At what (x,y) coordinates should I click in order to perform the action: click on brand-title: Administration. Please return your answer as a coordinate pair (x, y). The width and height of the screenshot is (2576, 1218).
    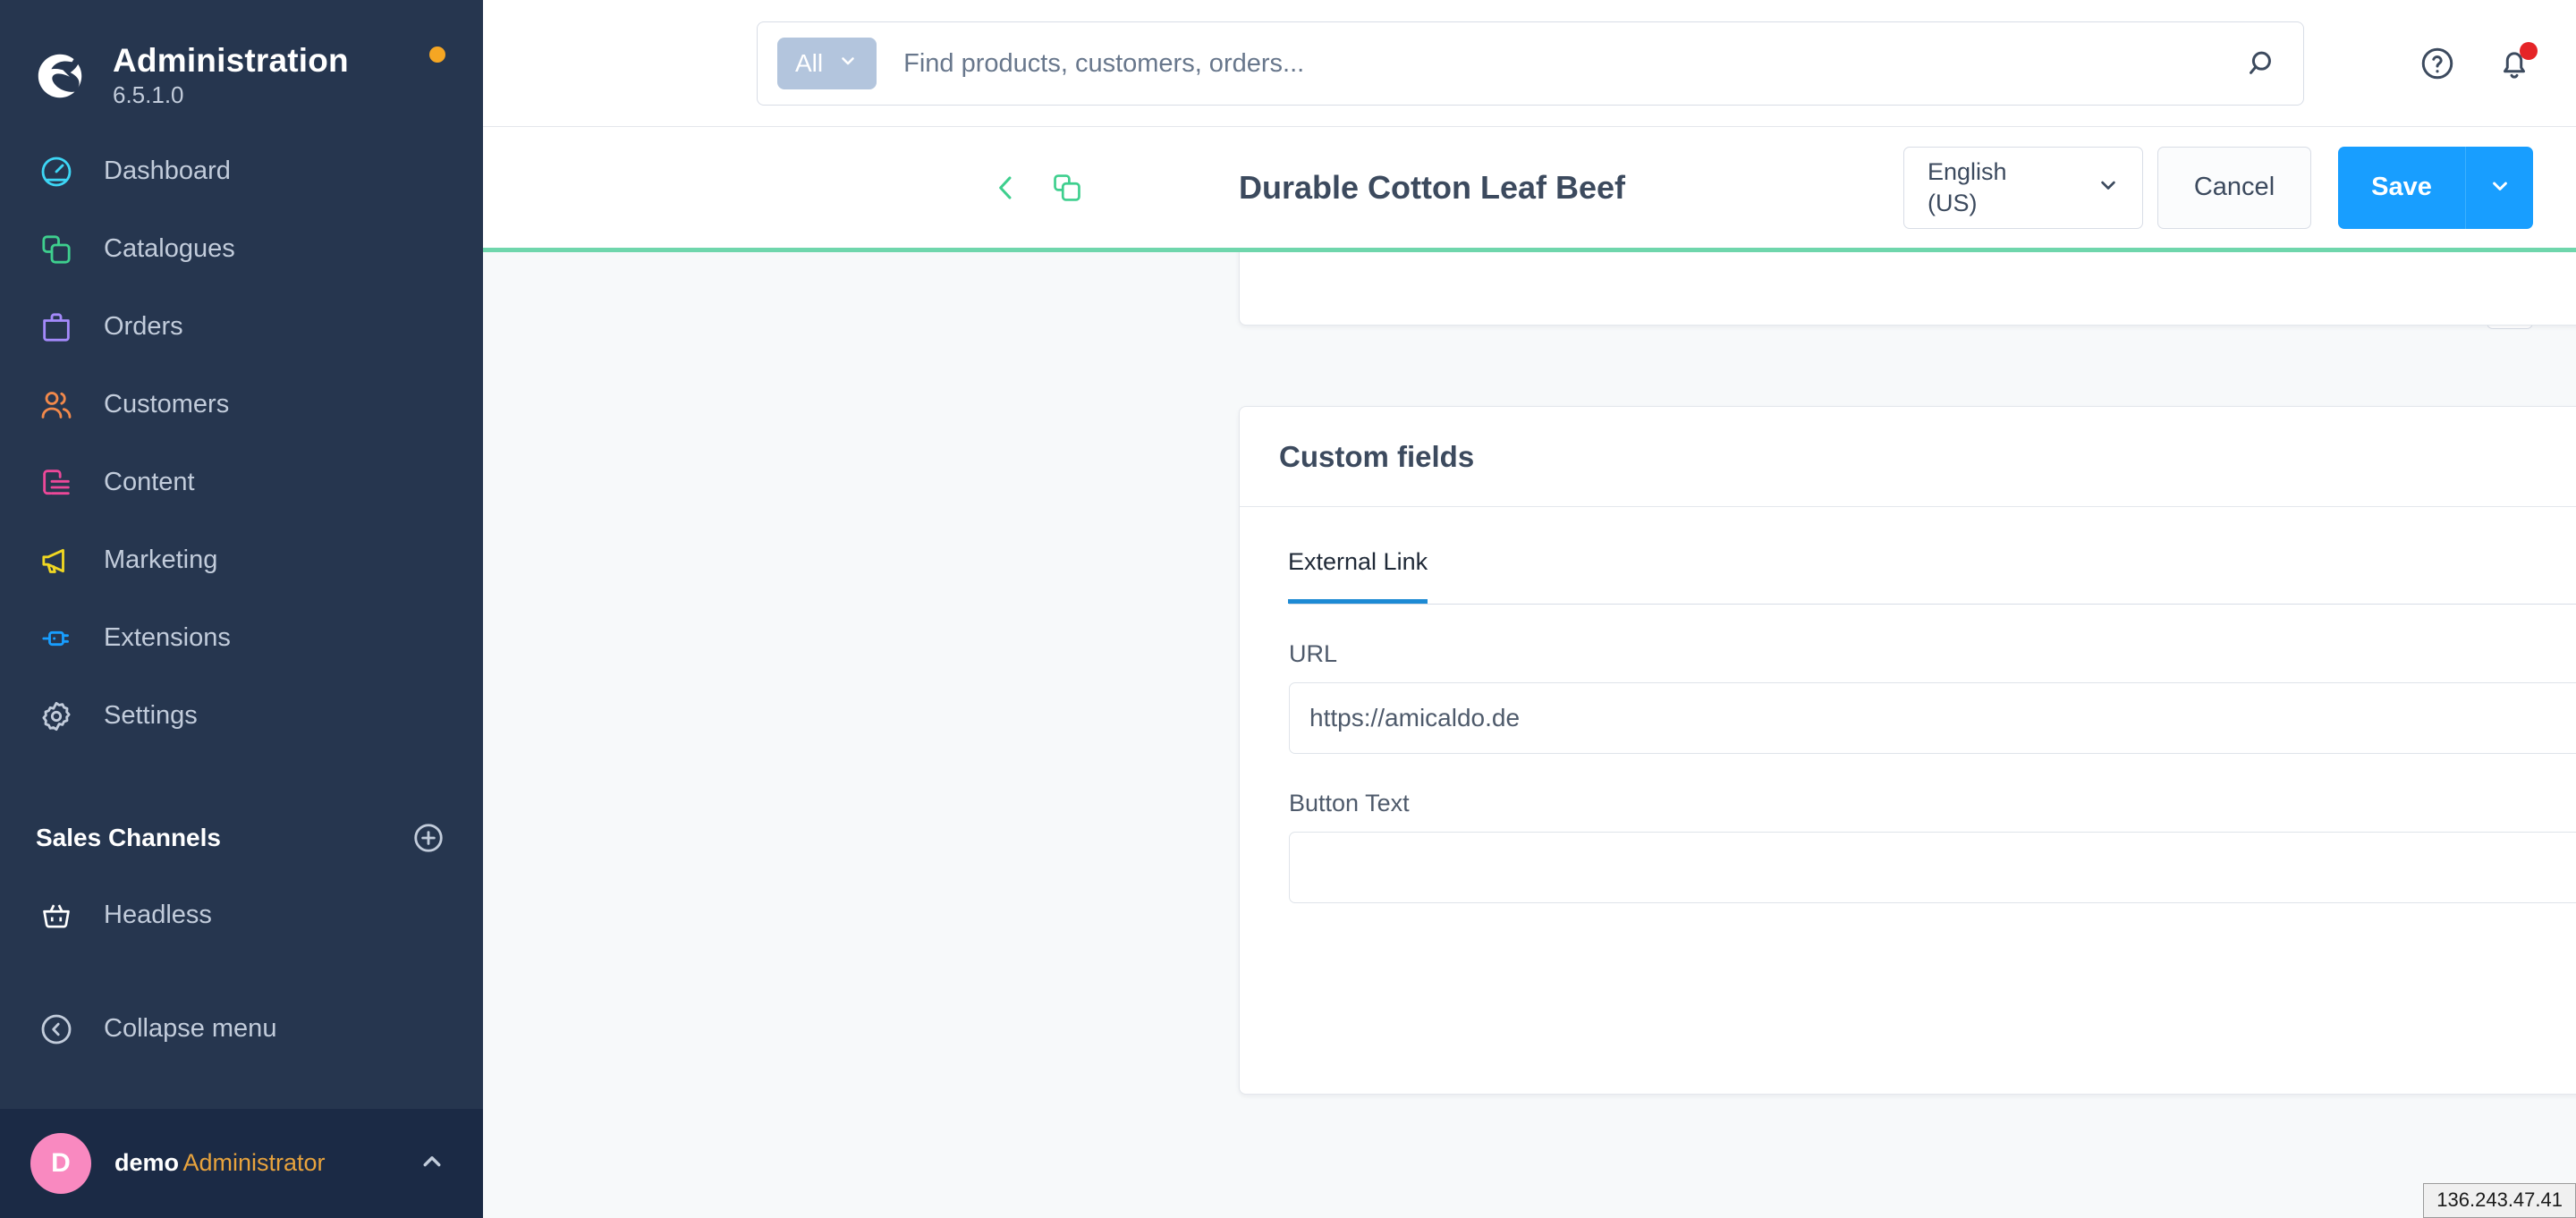
    Looking at the image, I should click on (231, 61).